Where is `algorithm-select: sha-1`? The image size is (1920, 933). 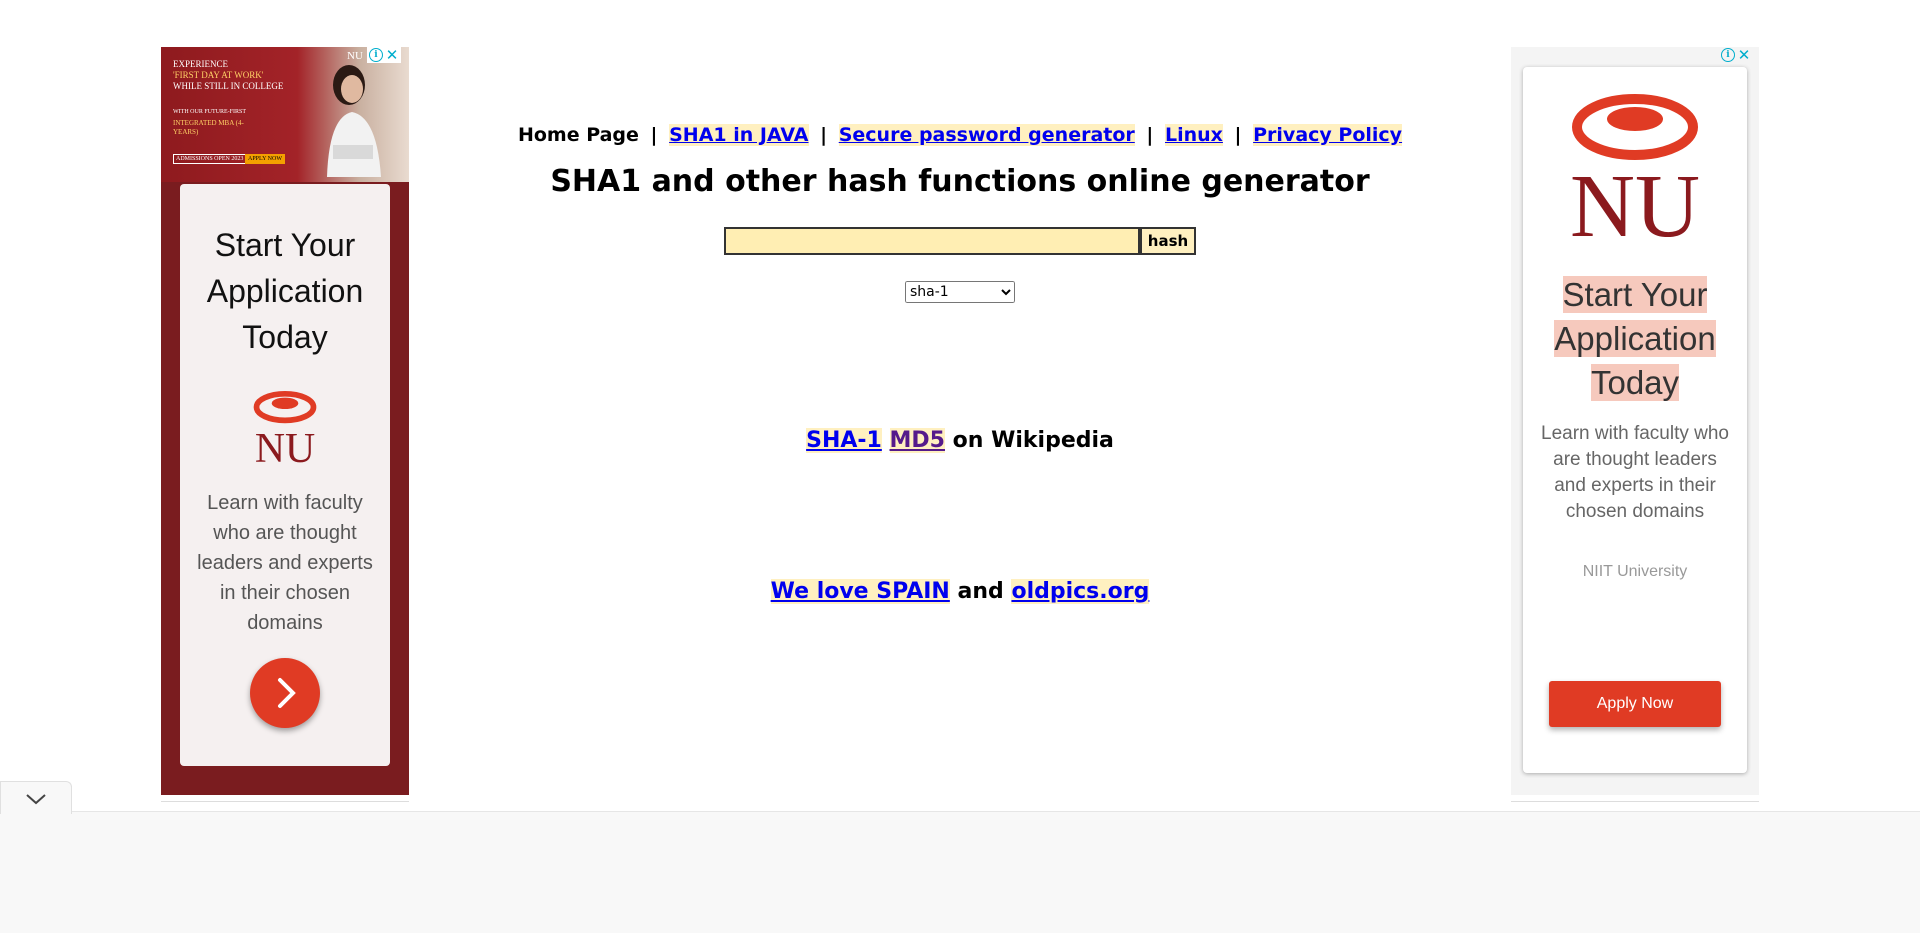 algorithm-select: sha-1 is located at coordinates (960, 292).